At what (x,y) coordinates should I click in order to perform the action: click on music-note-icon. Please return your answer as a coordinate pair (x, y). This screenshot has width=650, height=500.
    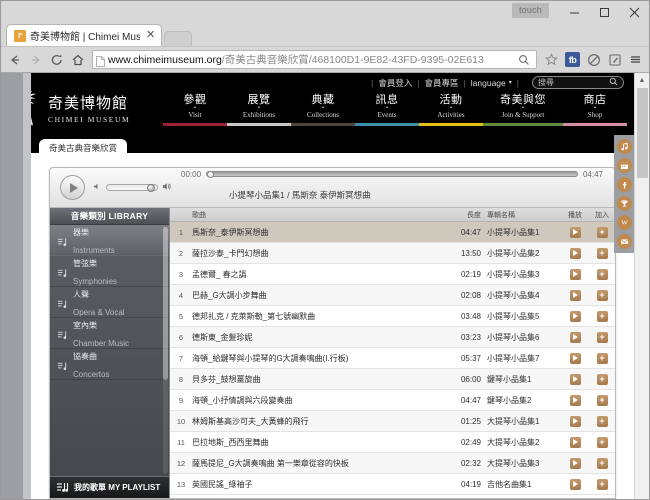
    Looking at the image, I should click on (624, 146).